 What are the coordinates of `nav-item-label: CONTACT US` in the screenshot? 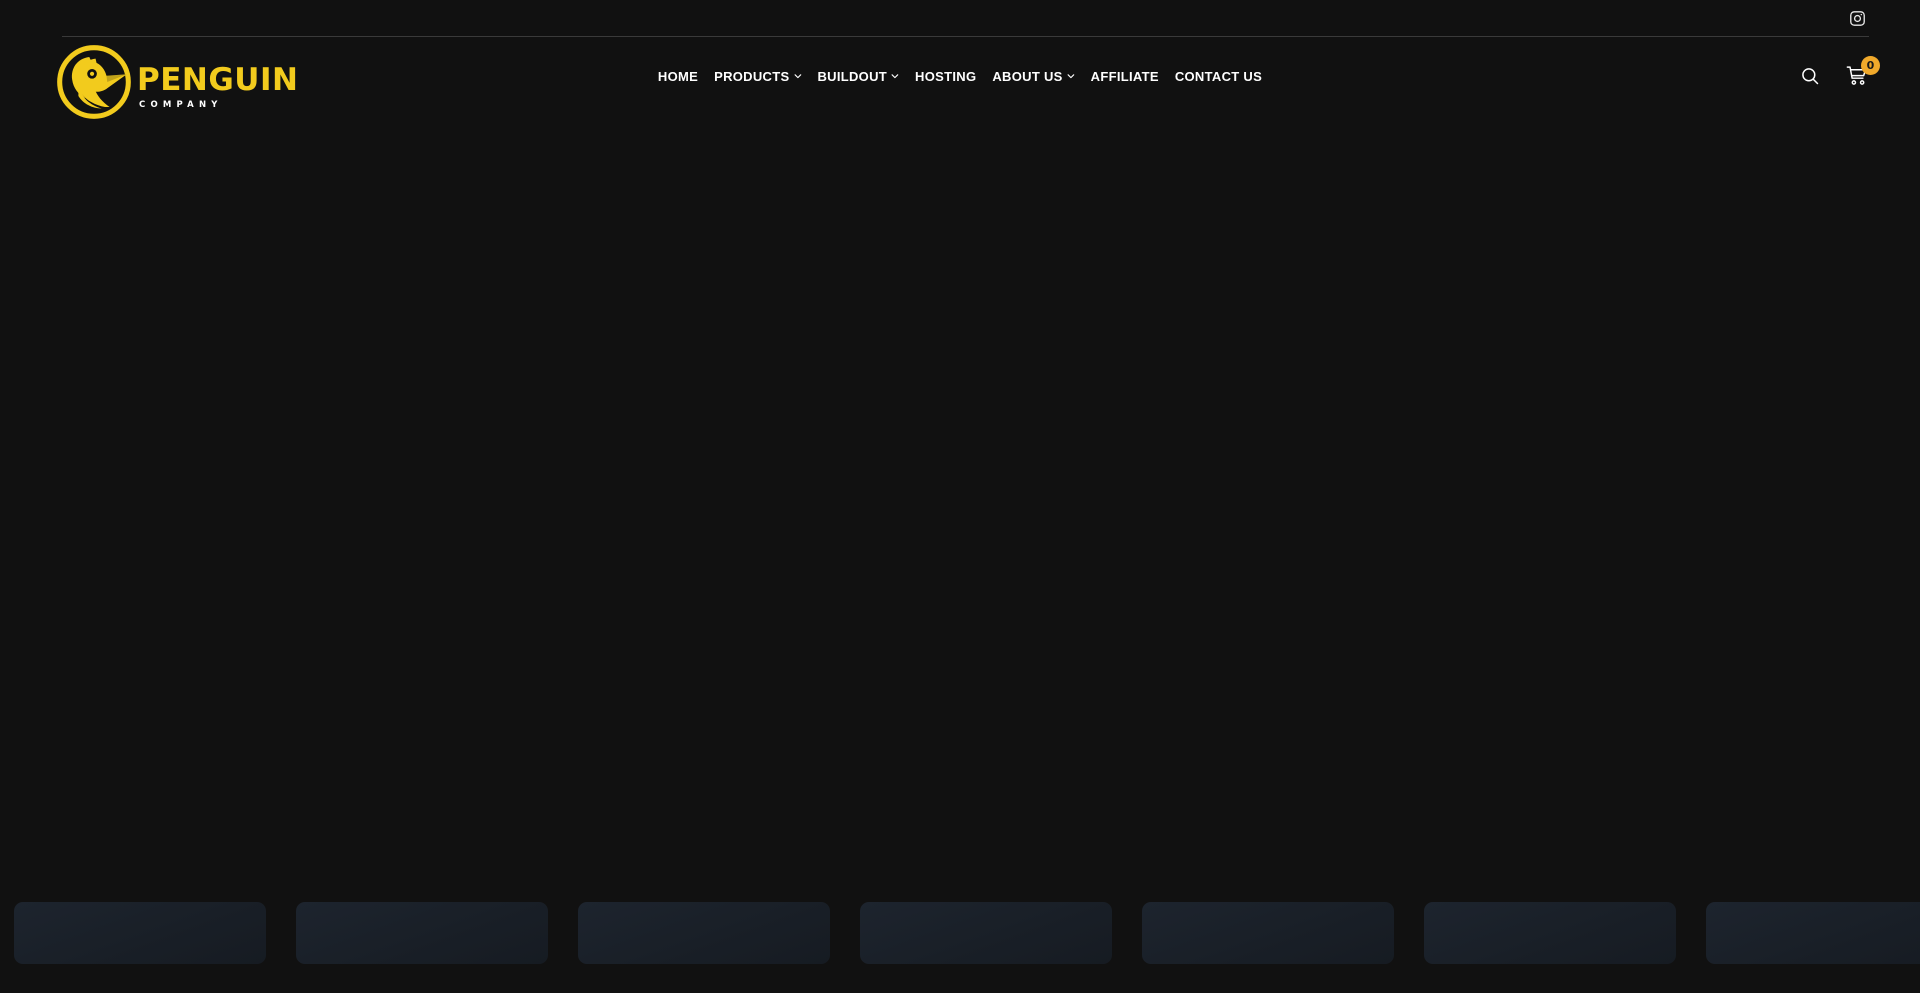 It's located at (1218, 76).